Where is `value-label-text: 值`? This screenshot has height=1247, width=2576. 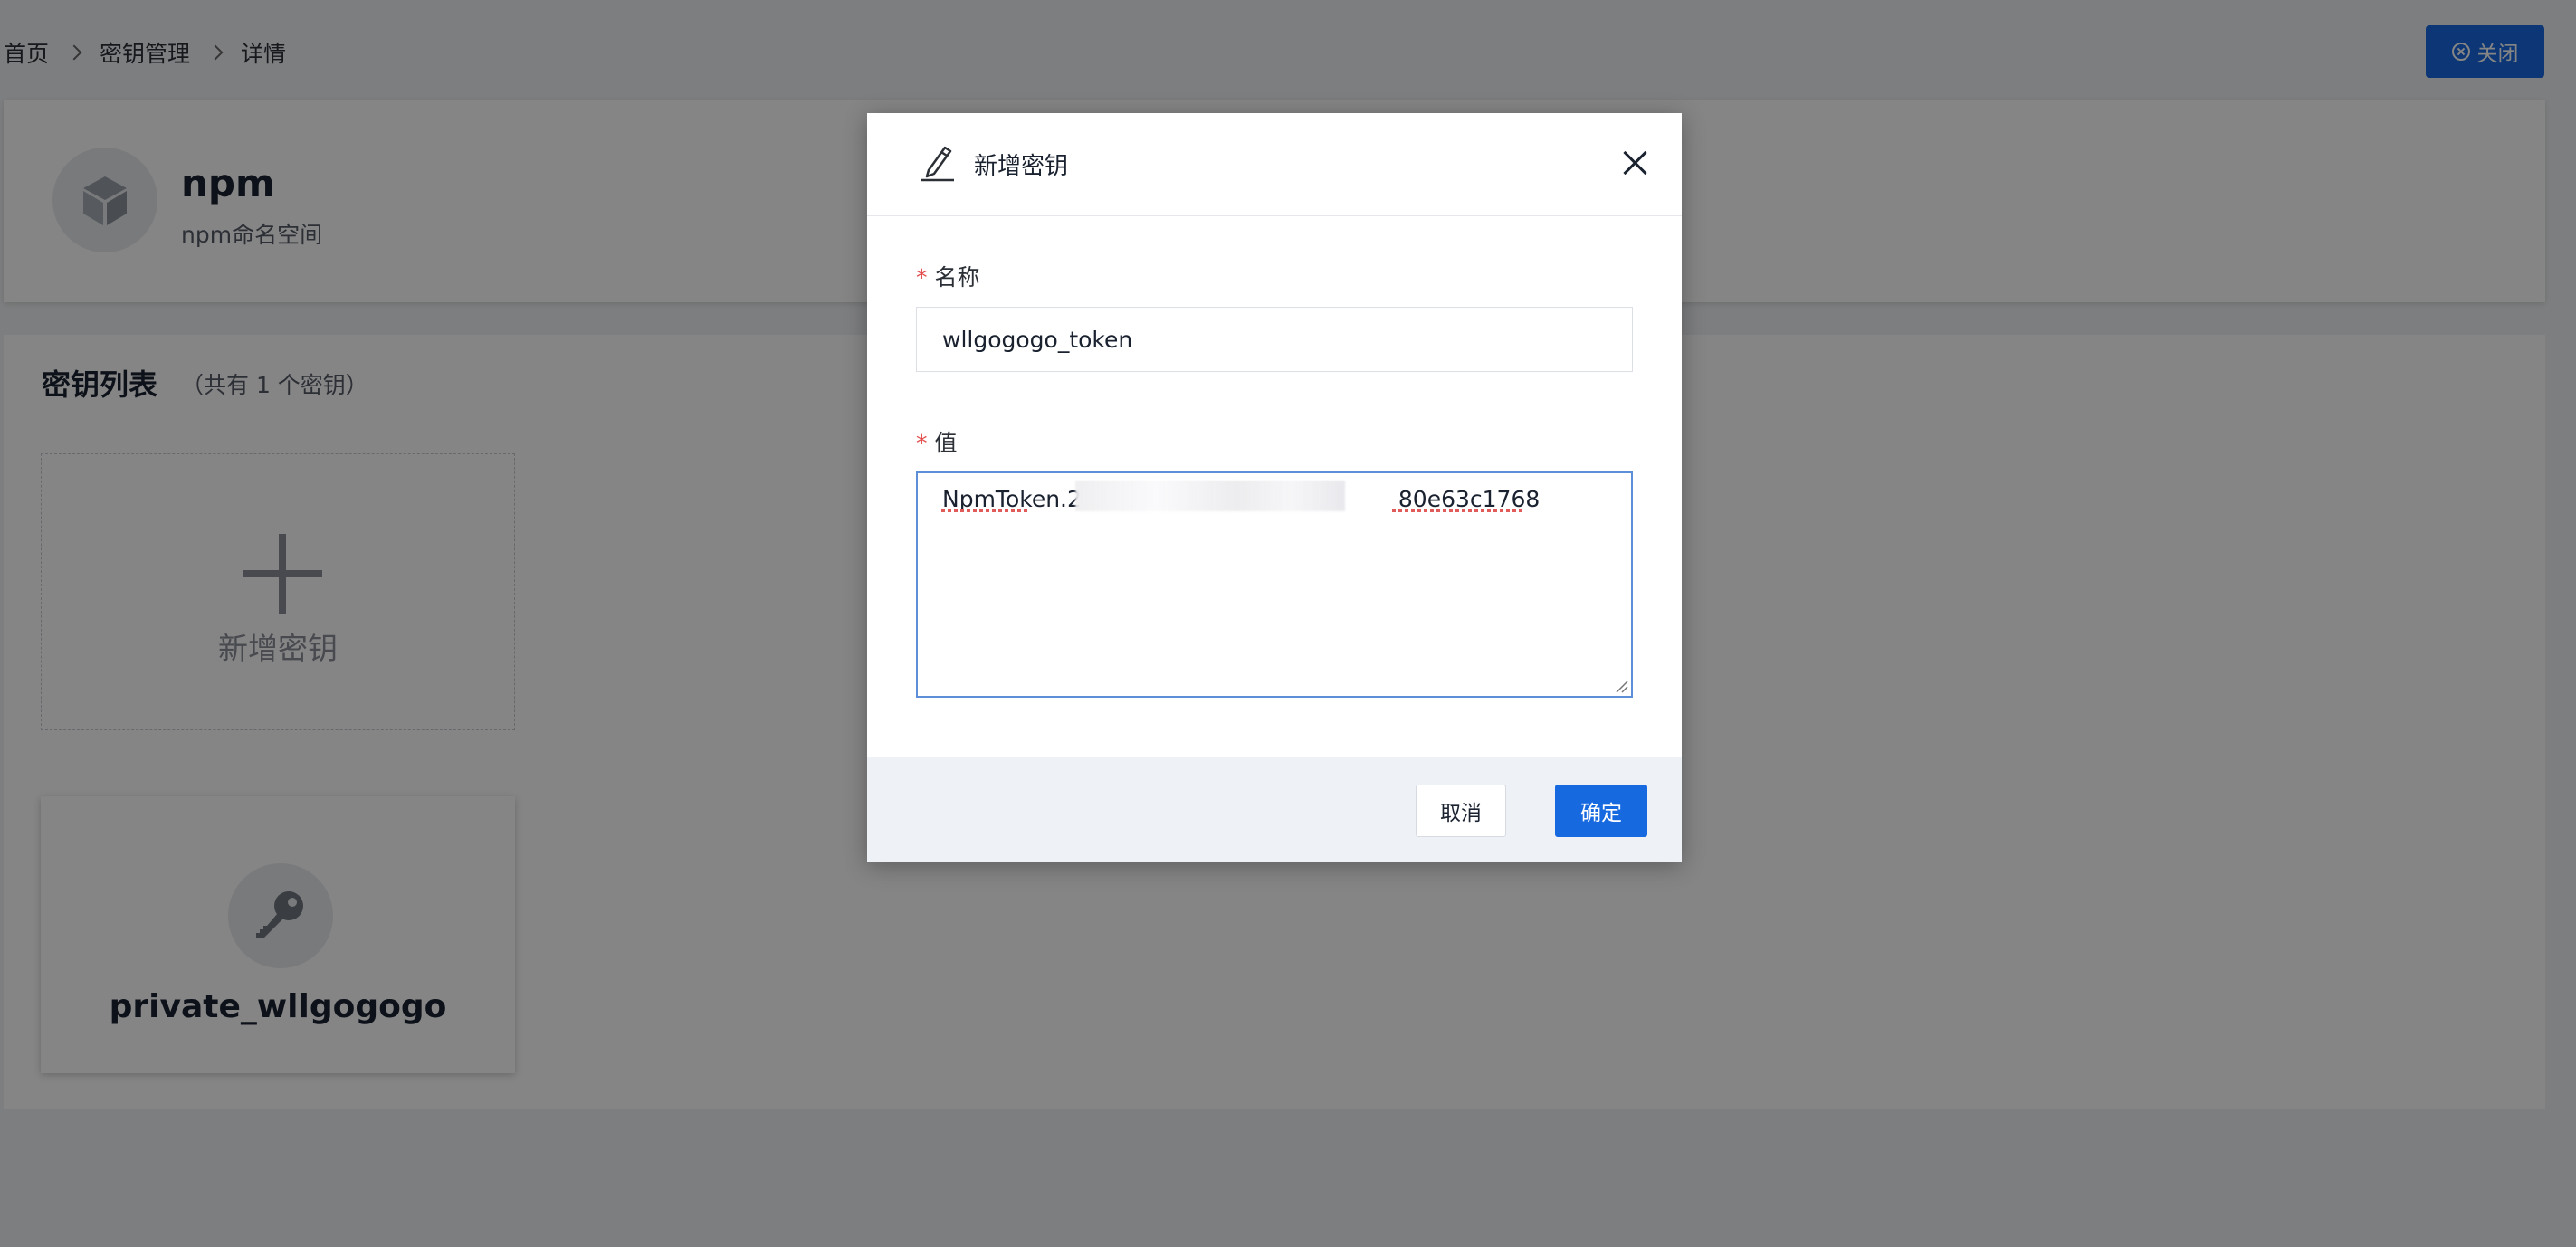
value-label-text: 值 is located at coordinates (946, 443).